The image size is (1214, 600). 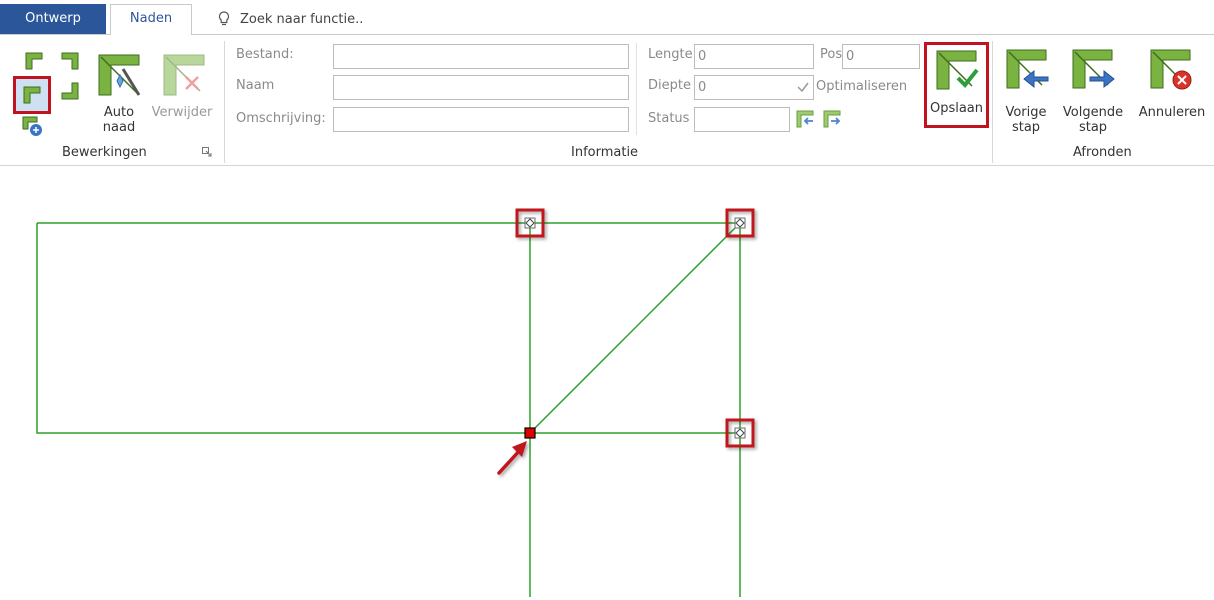 What do you see at coordinates (184, 75) in the screenshot?
I see `delete-seam-icon` at bounding box center [184, 75].